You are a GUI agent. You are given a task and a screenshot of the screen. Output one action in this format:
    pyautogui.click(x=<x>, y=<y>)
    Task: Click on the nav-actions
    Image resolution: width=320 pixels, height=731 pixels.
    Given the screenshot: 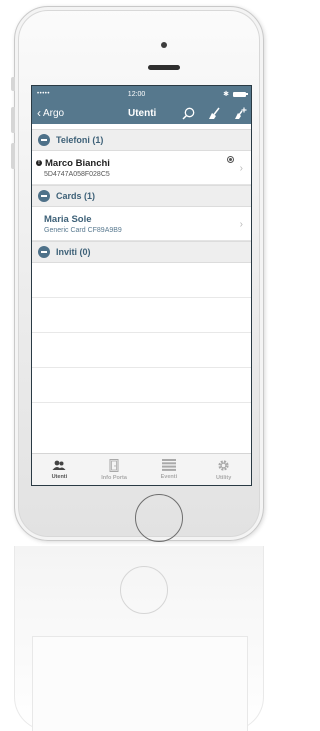 What is the action you would take?
    pyautogui.click(x=214, y=113)
    